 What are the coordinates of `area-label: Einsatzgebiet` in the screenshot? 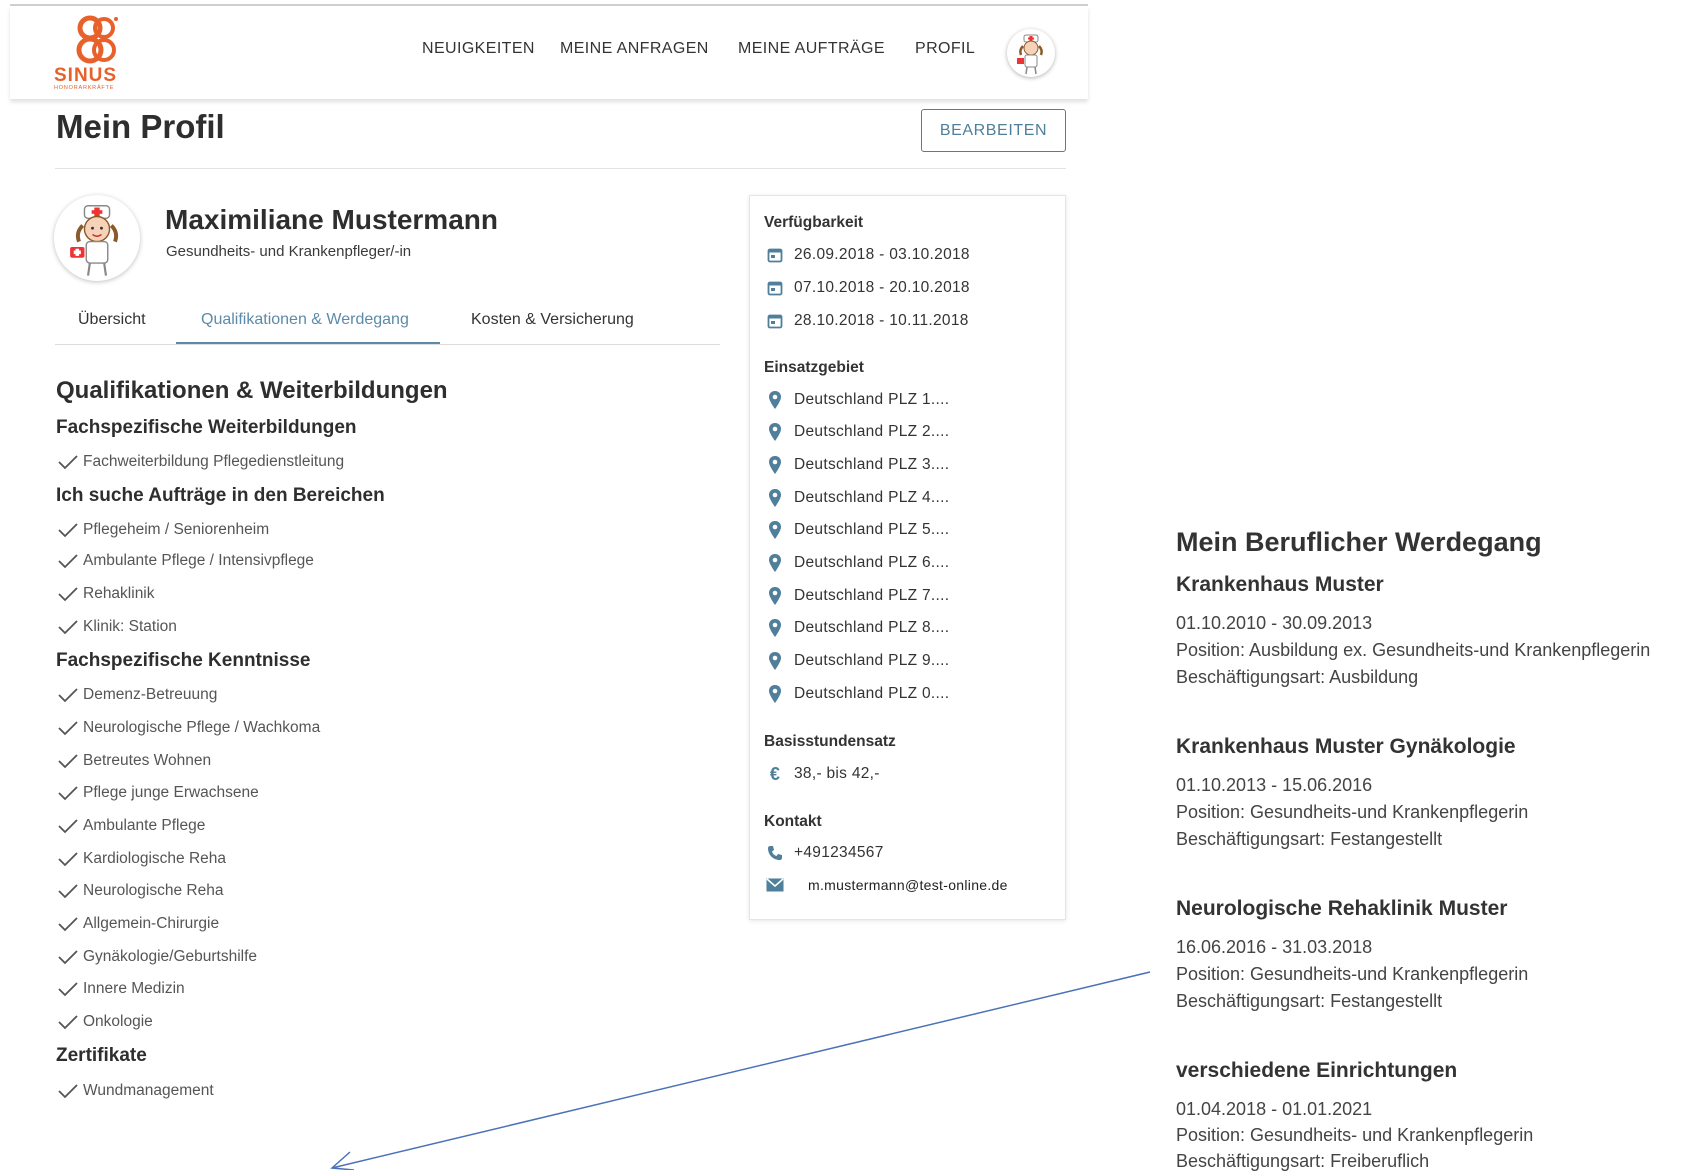 It's located at (814, 367).